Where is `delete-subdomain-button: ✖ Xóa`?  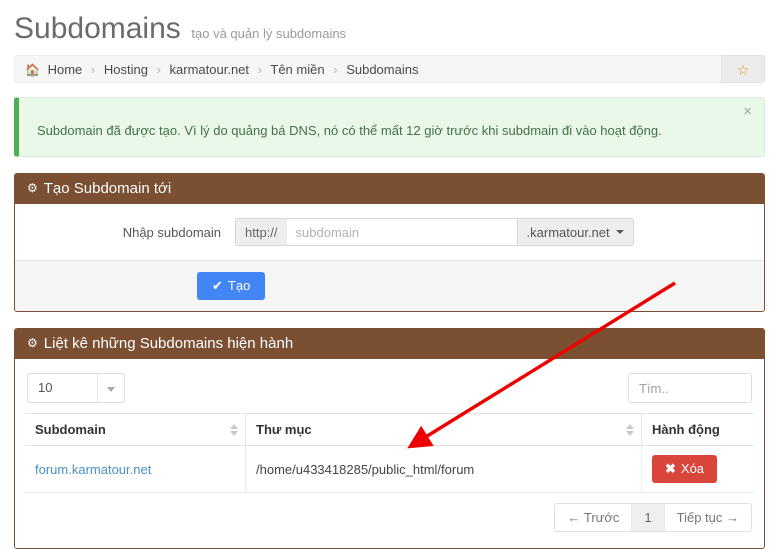
delete-subdomain-button: ✖ Xóa is located at coordinates (685, 469).